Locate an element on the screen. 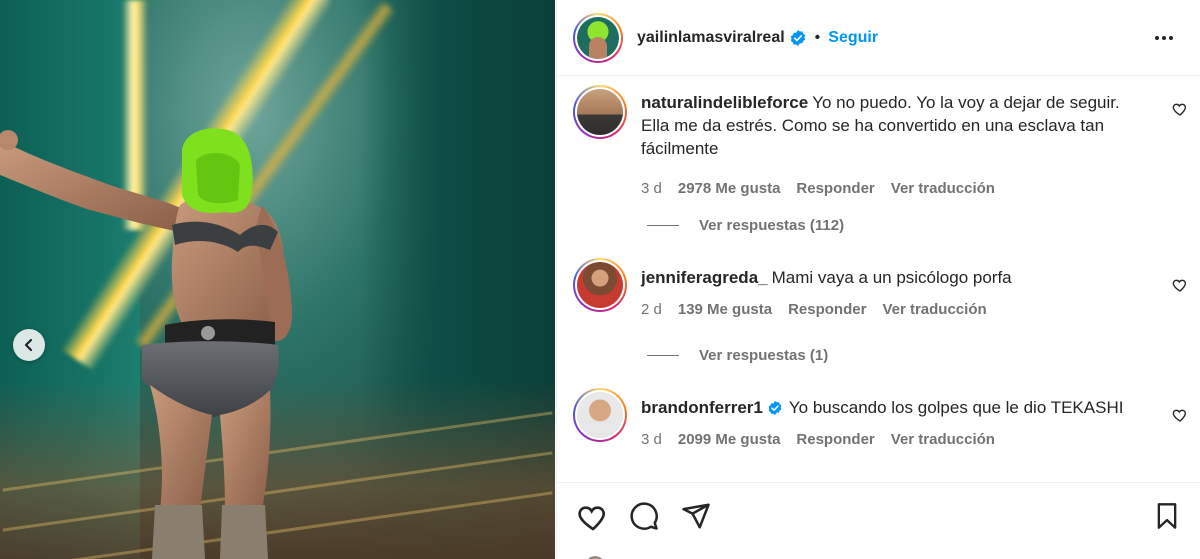 The image size is (1200, 559). view-replies-button: Ver respuestas (112) is located at coordinates (745, 225).